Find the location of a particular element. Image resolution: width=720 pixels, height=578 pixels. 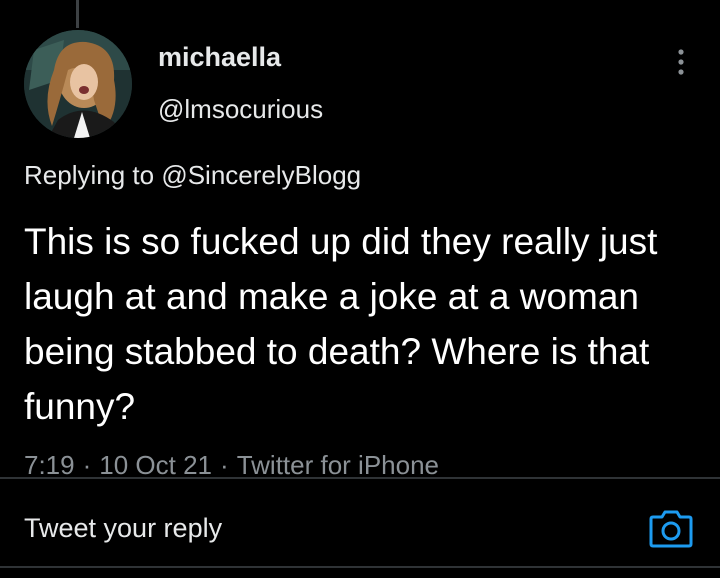

replying-to-label: Replying to is located at coordinates (89, 175).